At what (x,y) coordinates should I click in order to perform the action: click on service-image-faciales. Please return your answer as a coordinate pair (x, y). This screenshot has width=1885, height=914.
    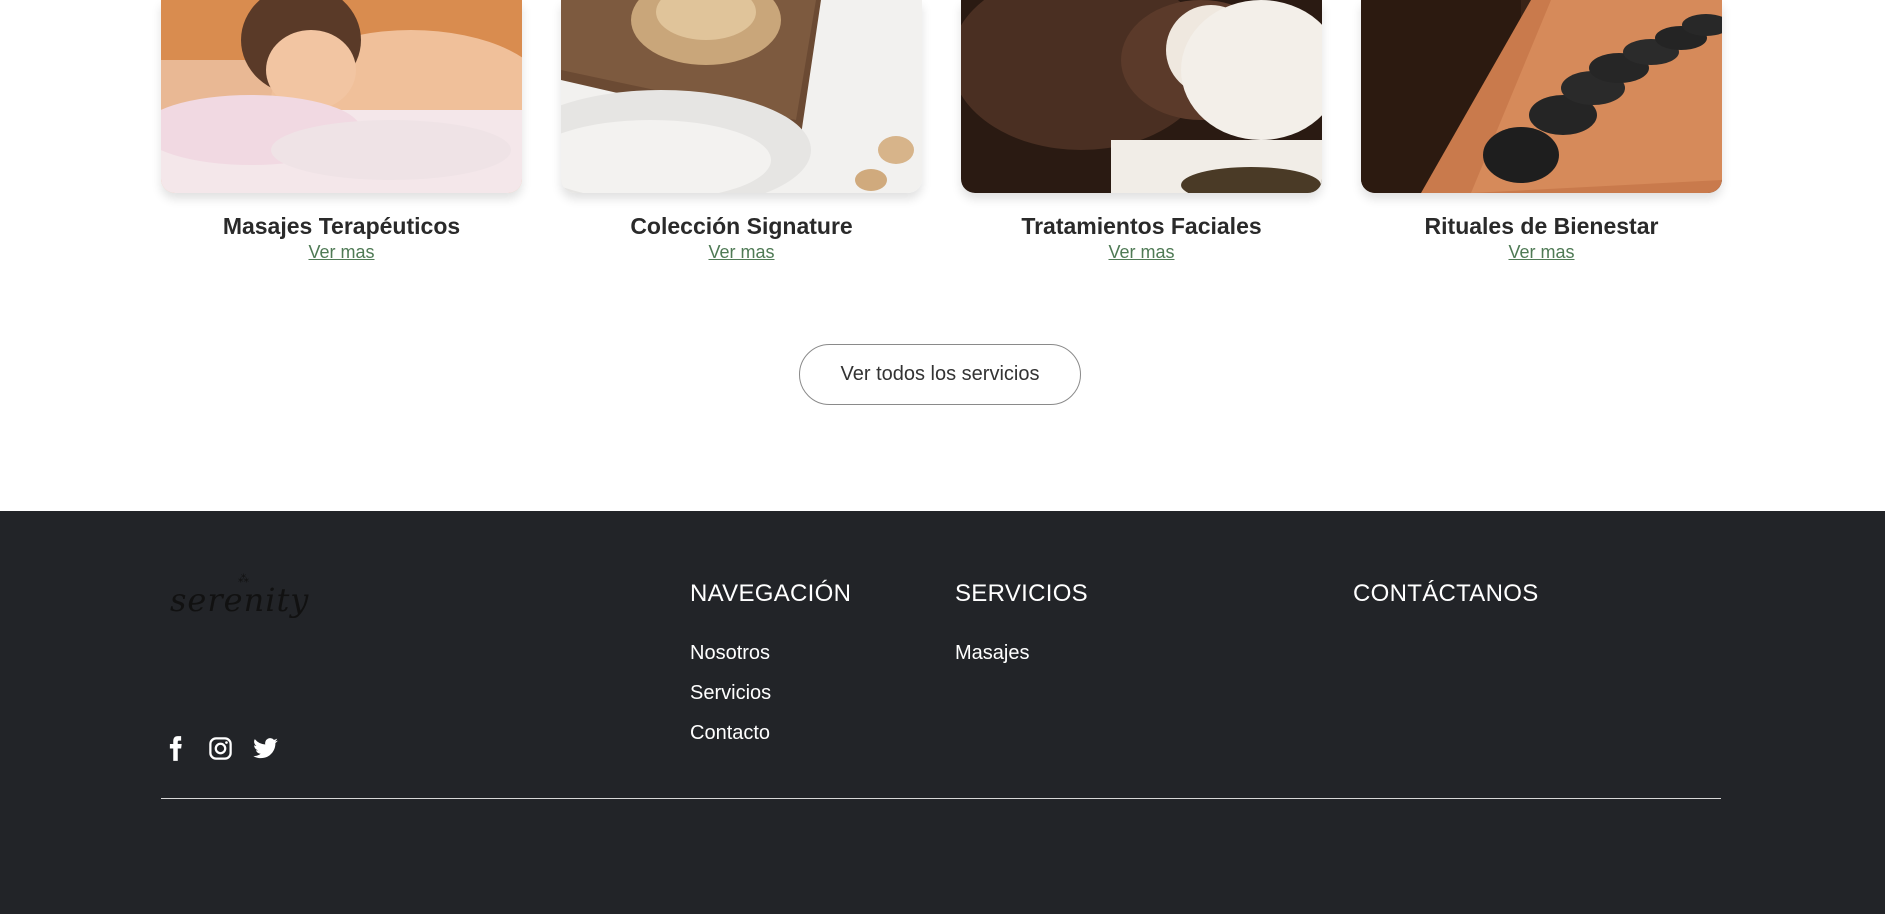
    Looking at the image, I should click on (1141, 96).